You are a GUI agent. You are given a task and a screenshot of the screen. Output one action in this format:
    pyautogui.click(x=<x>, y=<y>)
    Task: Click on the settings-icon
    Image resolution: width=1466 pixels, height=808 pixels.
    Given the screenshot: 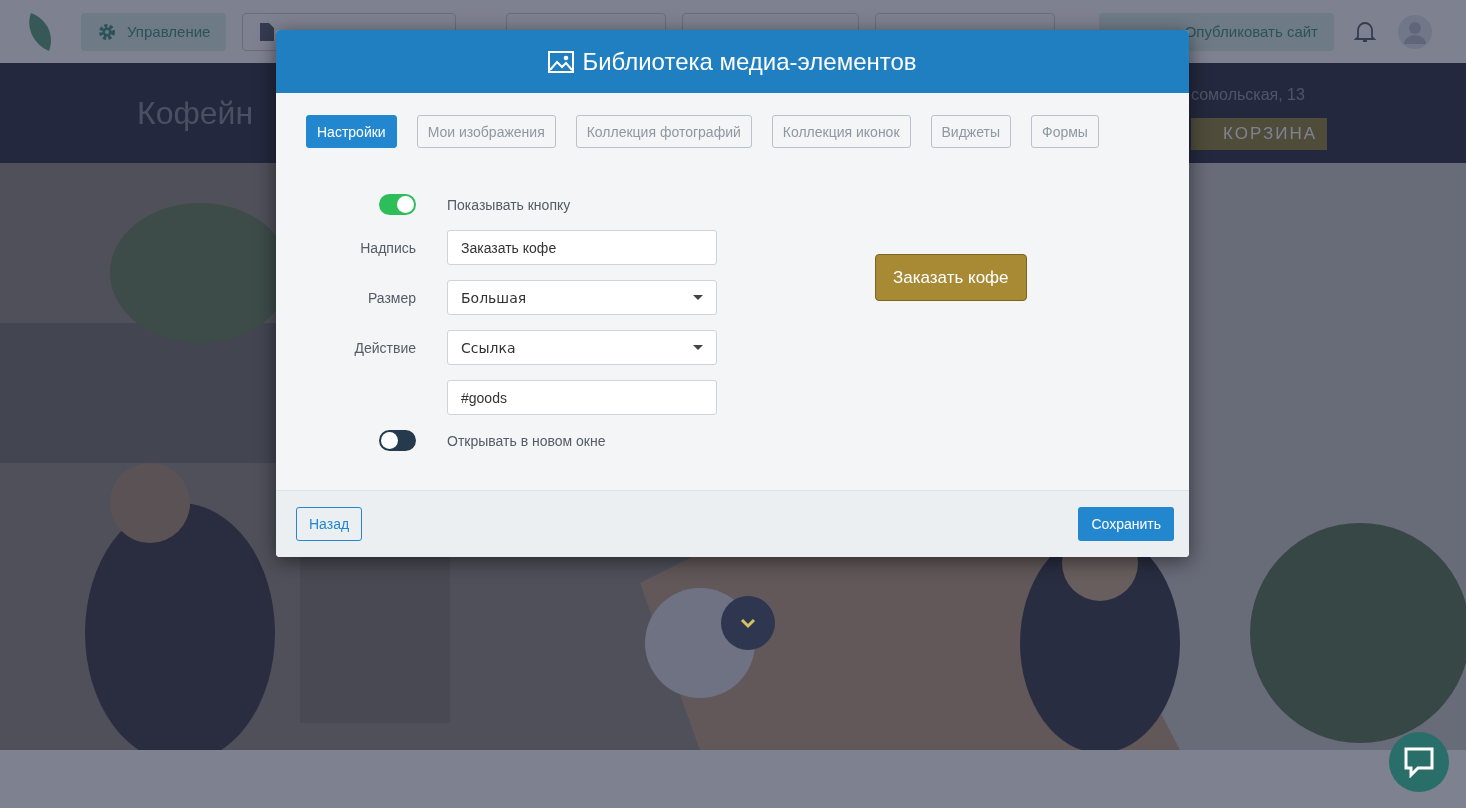 What is the action you would take?
    pyautogui.click(x=107, y=31)
    